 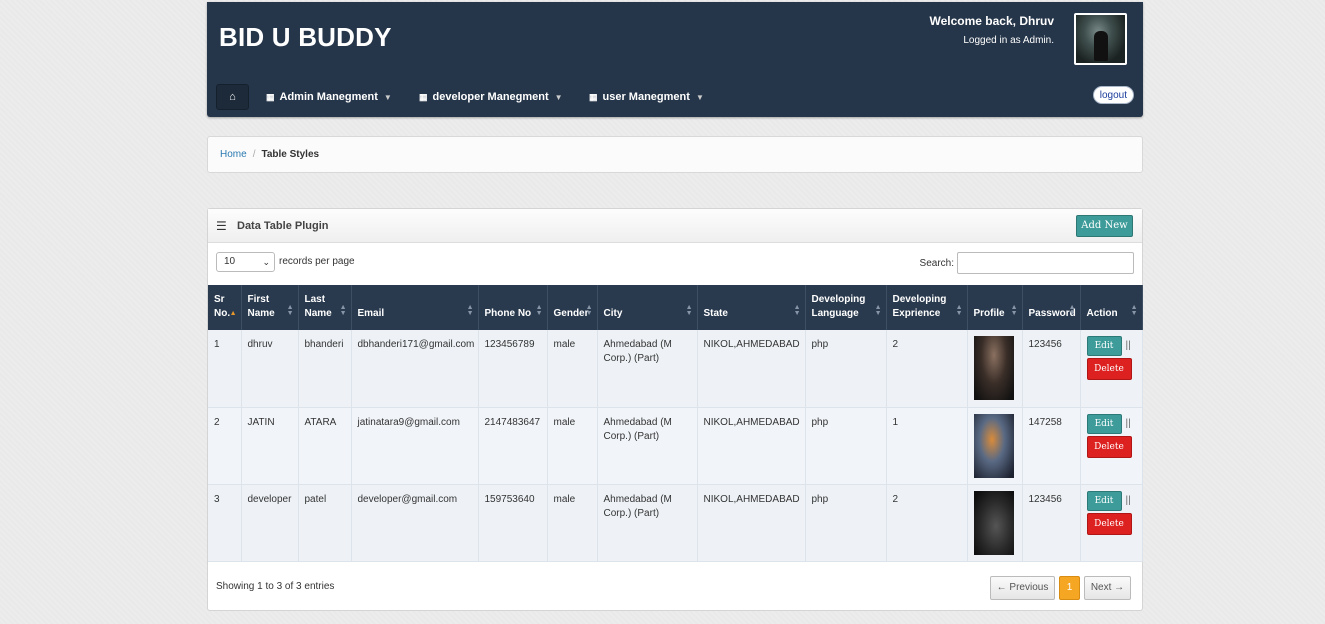 What do you see at coordinates (992, 30) in the screenshot?
I see `welcome-block: Welcome back, Dhruv Logged in as Admin.` at bounding box center [992, 30].